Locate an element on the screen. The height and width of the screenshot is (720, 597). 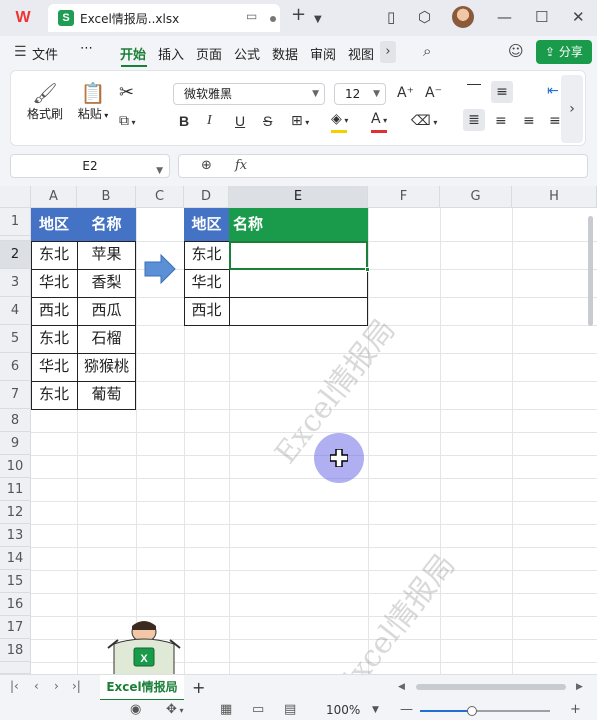
row-header-11: 11 is located at coordinates (15, 489).